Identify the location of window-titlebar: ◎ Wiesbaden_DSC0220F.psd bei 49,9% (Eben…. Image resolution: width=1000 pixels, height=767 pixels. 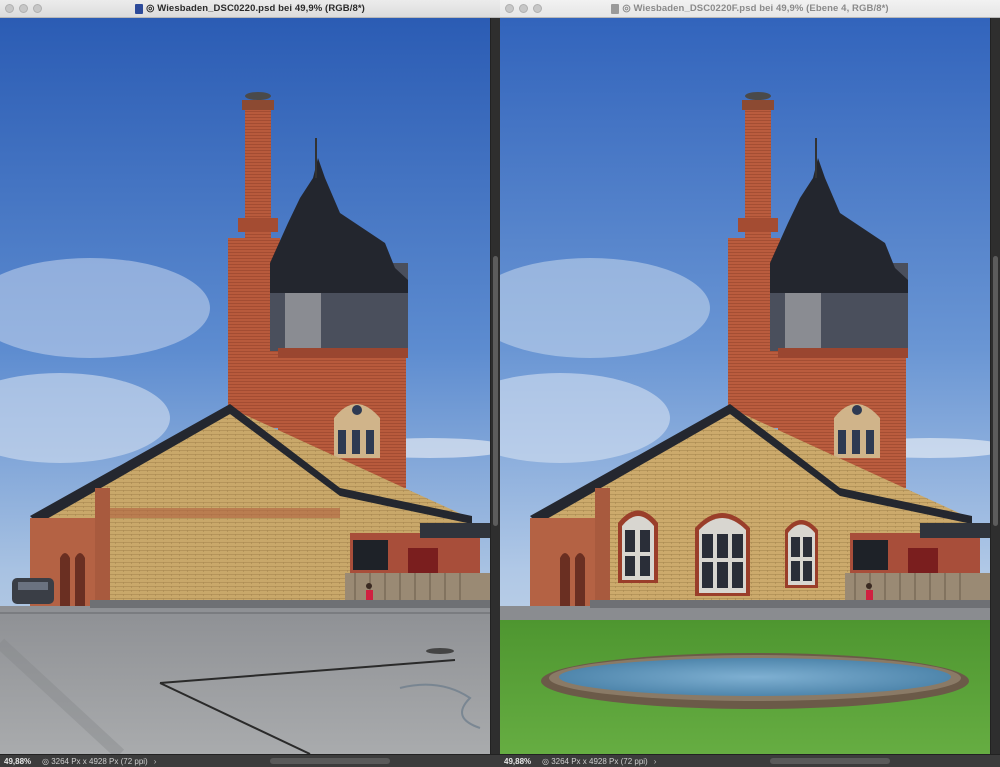
(750, 9).